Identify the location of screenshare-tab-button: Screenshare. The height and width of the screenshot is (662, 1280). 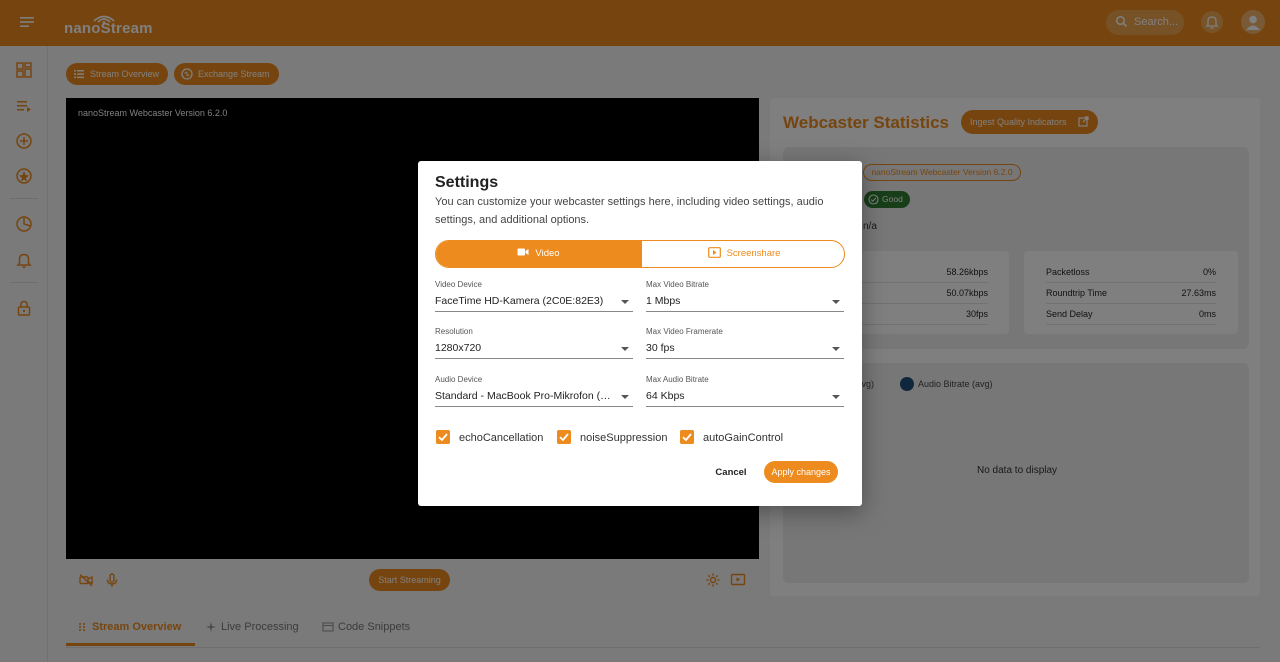
(742, 254).